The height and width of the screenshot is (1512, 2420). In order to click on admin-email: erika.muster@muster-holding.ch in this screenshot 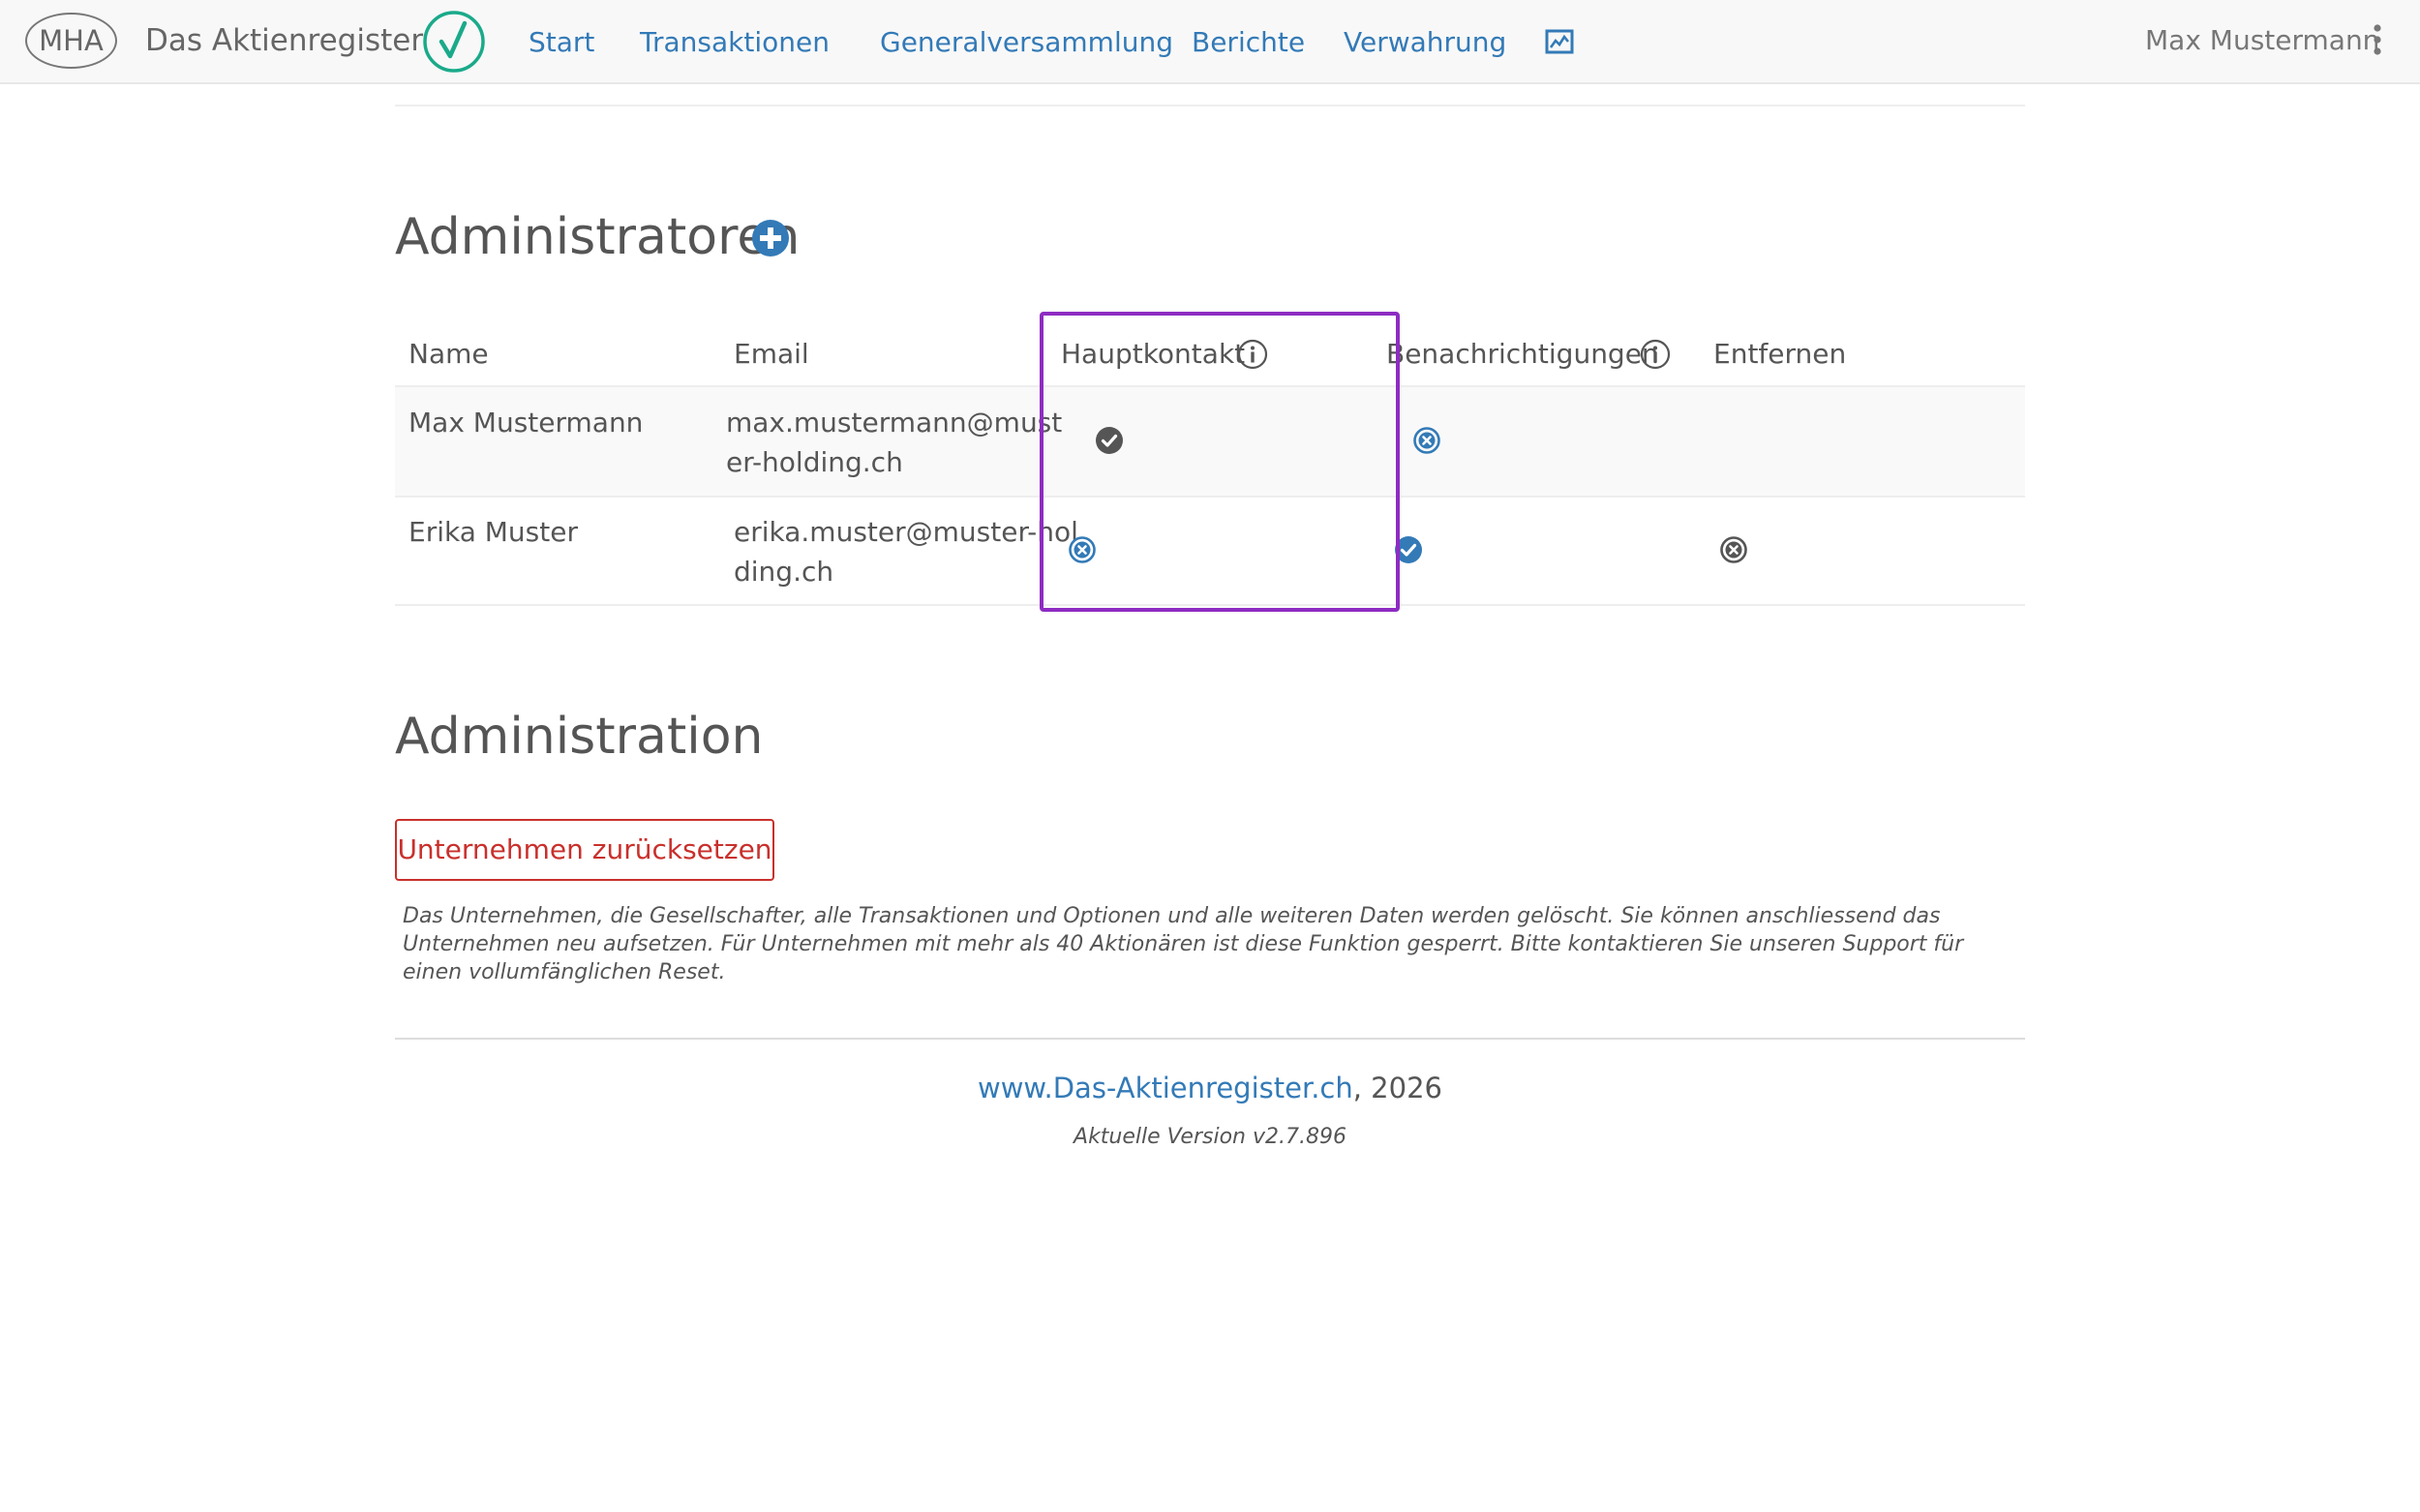, I will do `click(906, 552)`.